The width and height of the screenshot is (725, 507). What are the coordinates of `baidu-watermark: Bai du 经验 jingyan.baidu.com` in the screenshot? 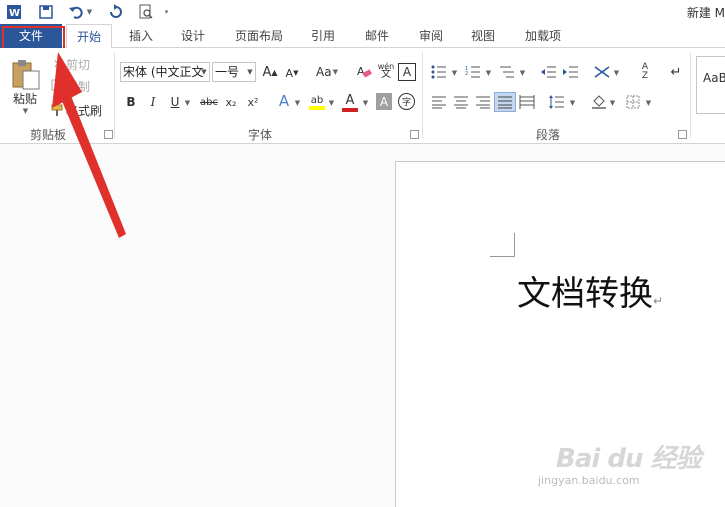 It's located at (619, 462).